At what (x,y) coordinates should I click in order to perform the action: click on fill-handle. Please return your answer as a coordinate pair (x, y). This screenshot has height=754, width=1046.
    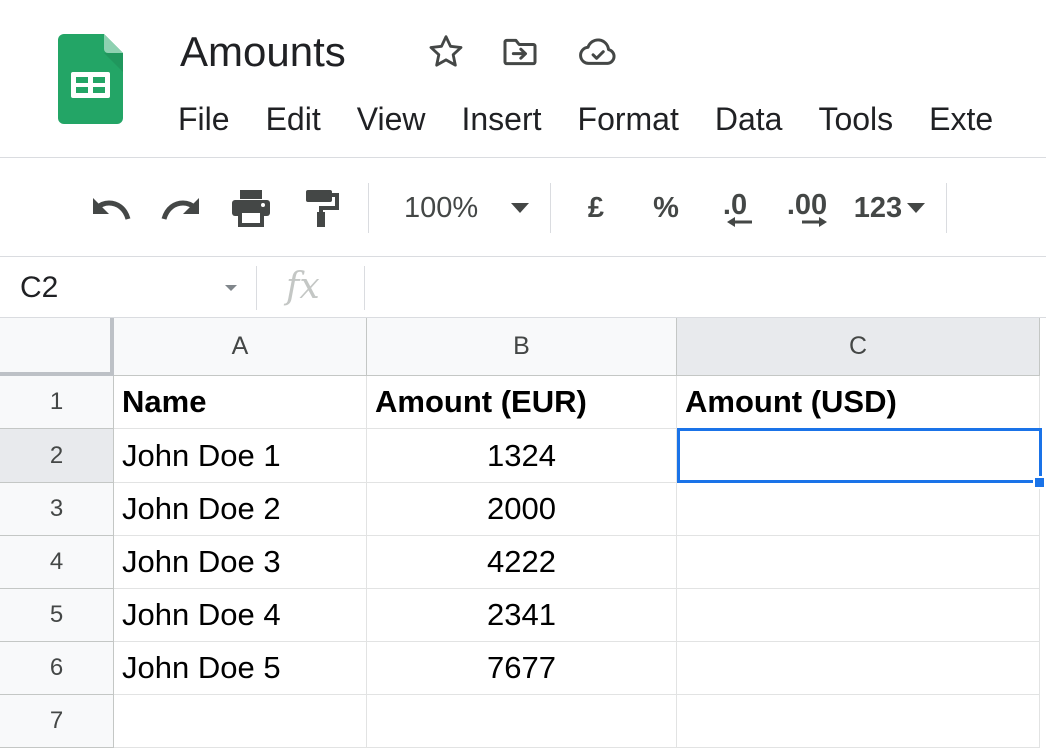
    Looking at the image, I should click on (1039, 482).